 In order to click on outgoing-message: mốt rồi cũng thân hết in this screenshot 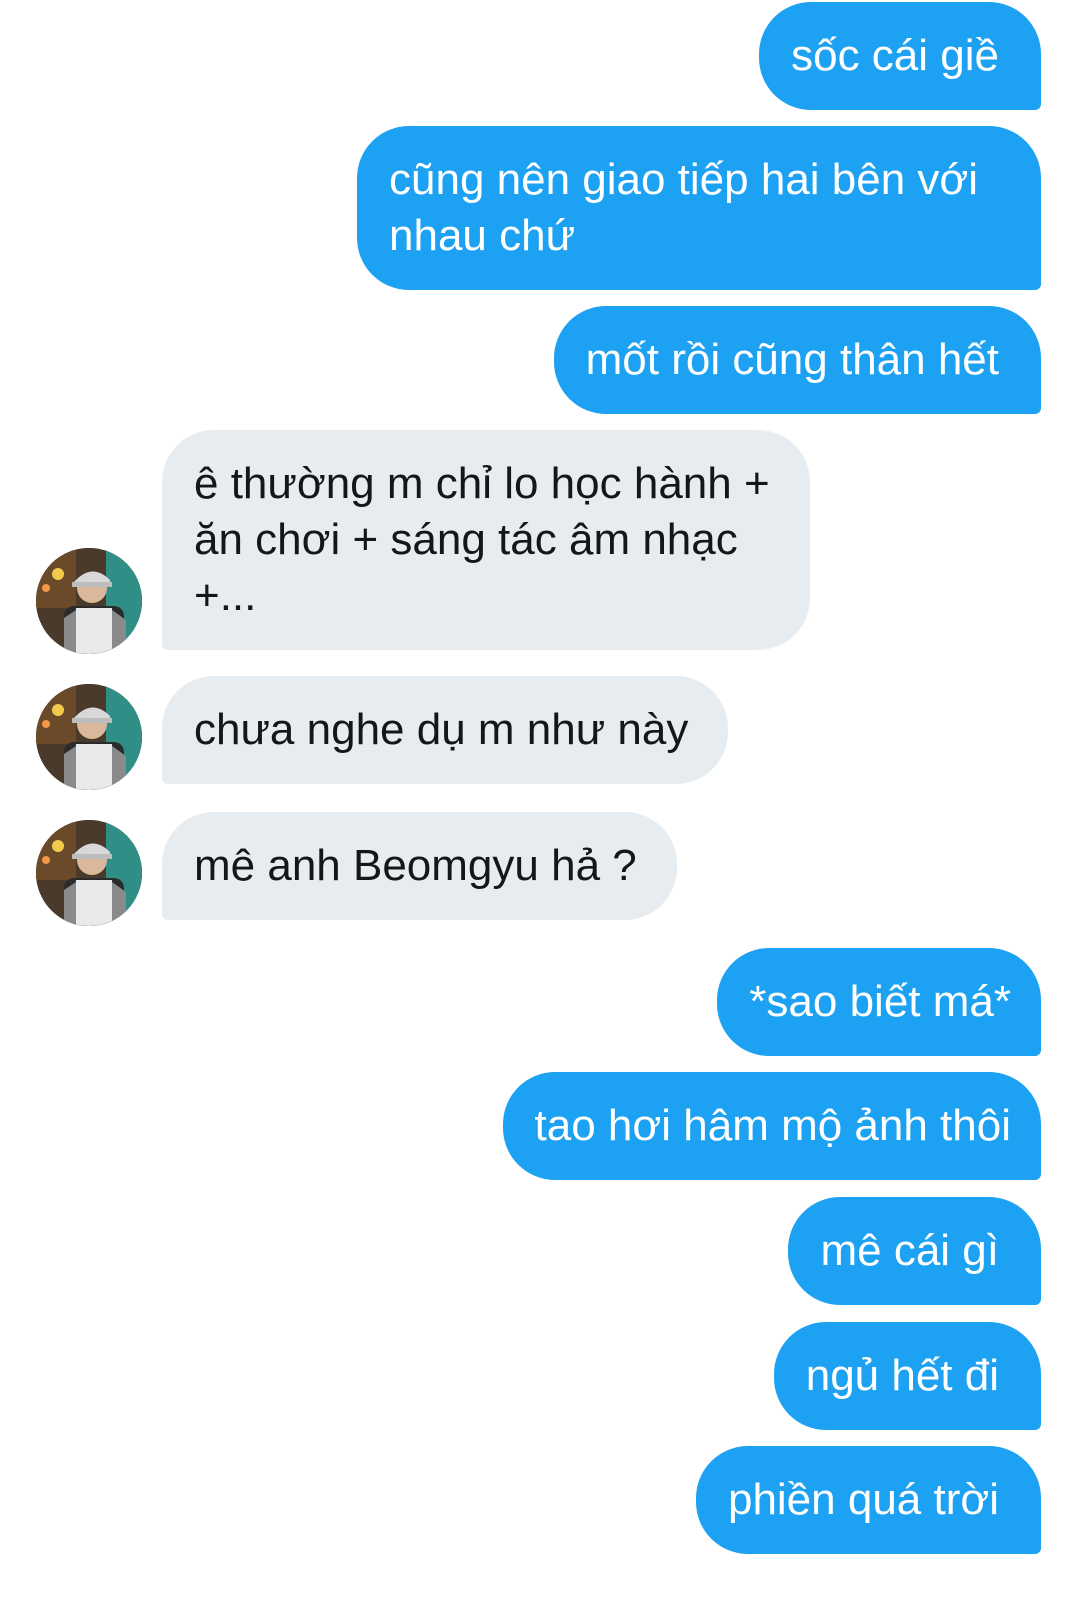, I will do `click(797, 360)`.